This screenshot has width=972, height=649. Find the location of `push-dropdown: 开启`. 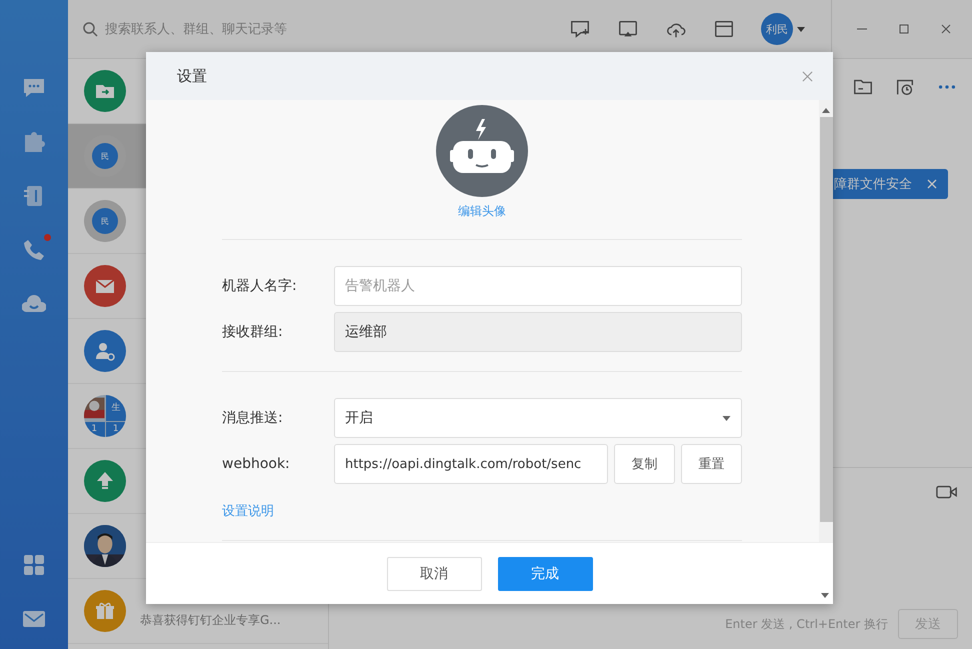

push-dropdown: 开启 is located at coordinates (538, 418).